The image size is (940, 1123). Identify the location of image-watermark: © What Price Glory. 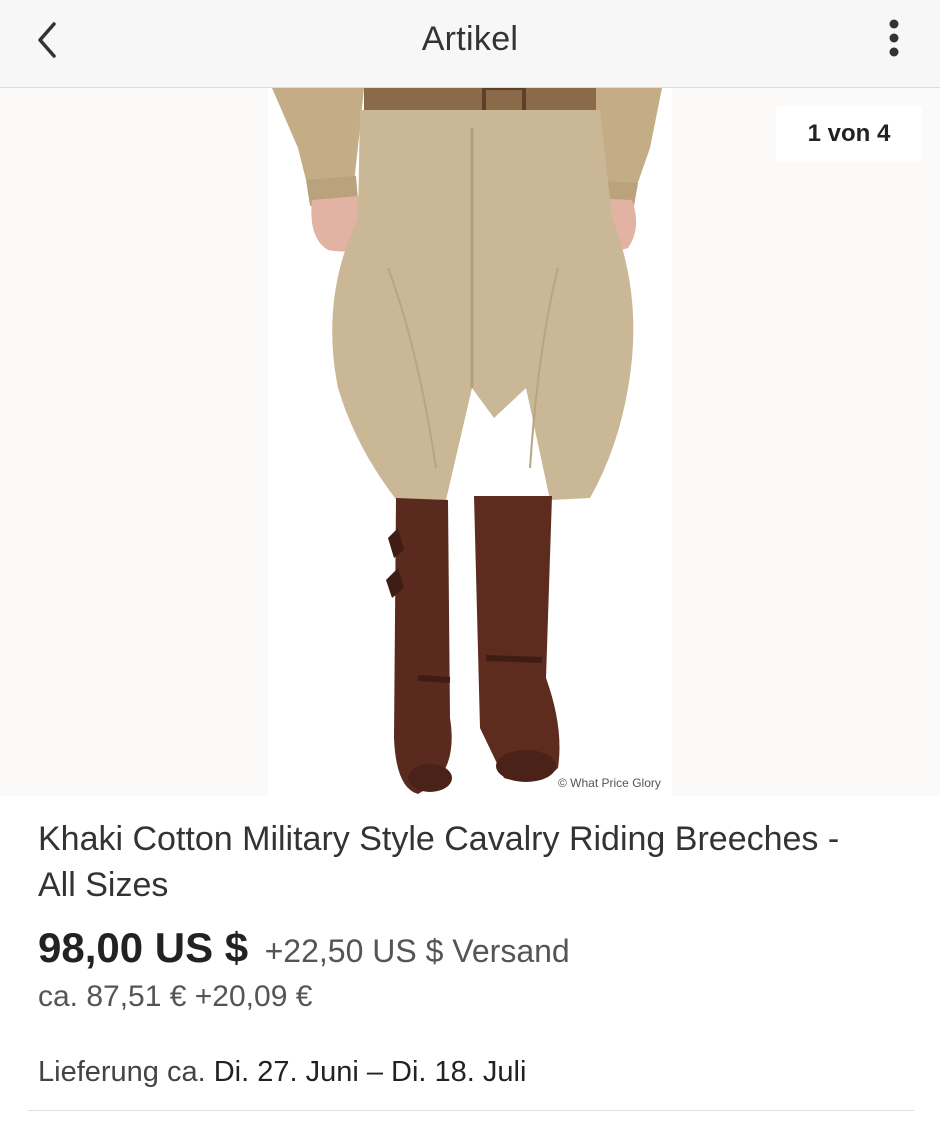
(609, 783).